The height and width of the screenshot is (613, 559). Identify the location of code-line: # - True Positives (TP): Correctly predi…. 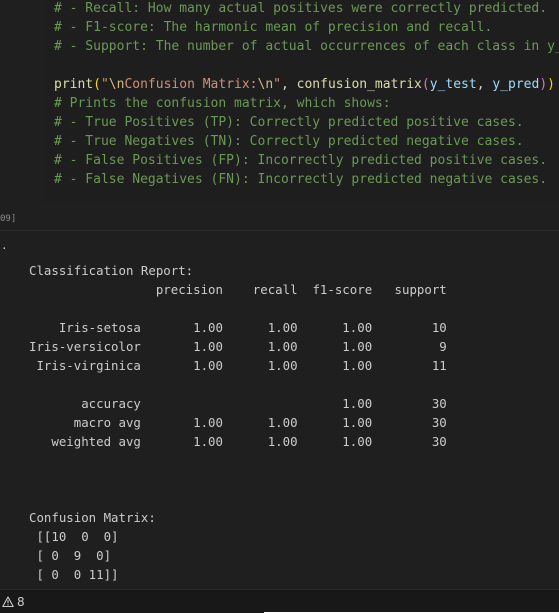
(289, 122).